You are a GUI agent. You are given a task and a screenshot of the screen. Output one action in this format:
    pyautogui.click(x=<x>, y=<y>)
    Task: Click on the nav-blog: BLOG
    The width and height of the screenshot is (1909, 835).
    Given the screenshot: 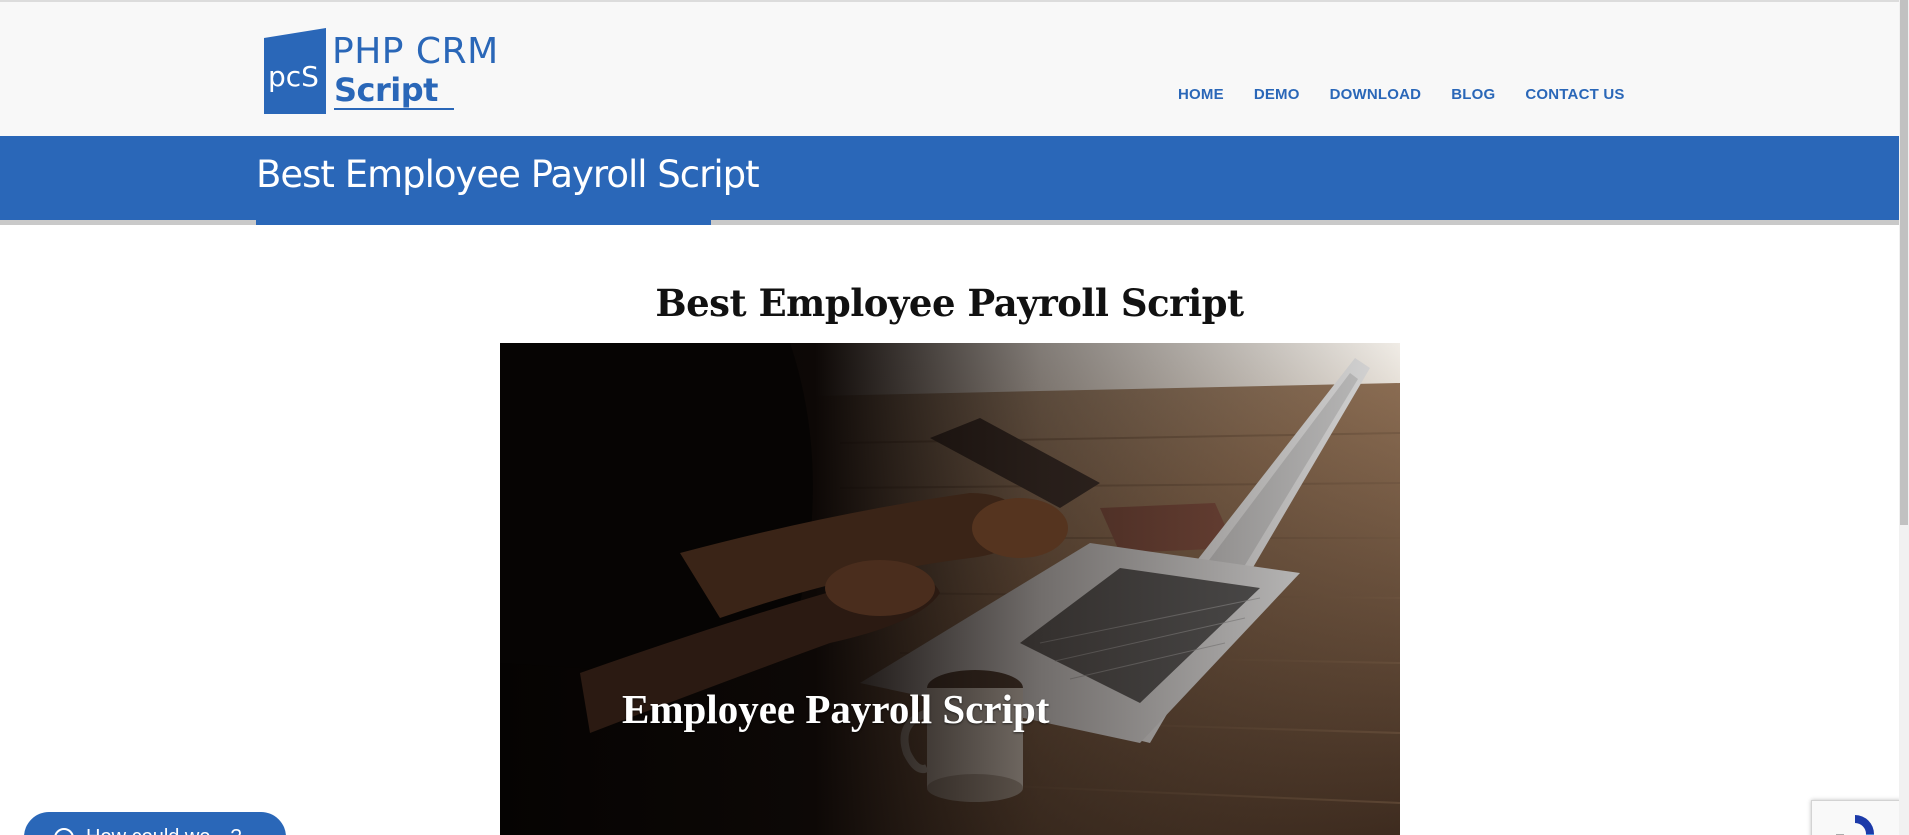 What is the action you would take?
    pyautogui.click(x=1473, y=94)
    